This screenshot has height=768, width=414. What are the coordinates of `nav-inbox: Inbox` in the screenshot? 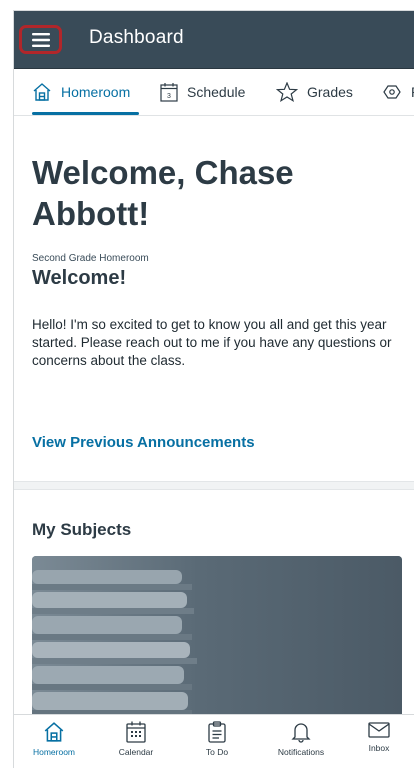 It's located at (379, 737).